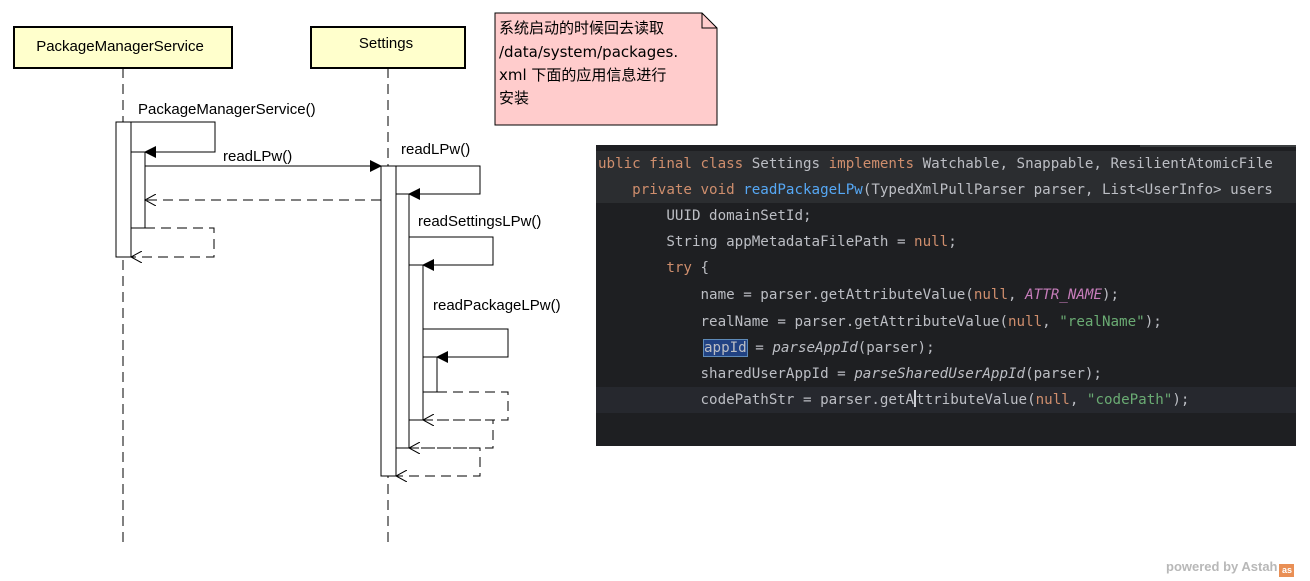 Image resolution: width=1310 pixels, height=581 pixels. Describe the element at coordinates (675, 164) in the screenshot. I see `code-token: ublic final class` at that location.